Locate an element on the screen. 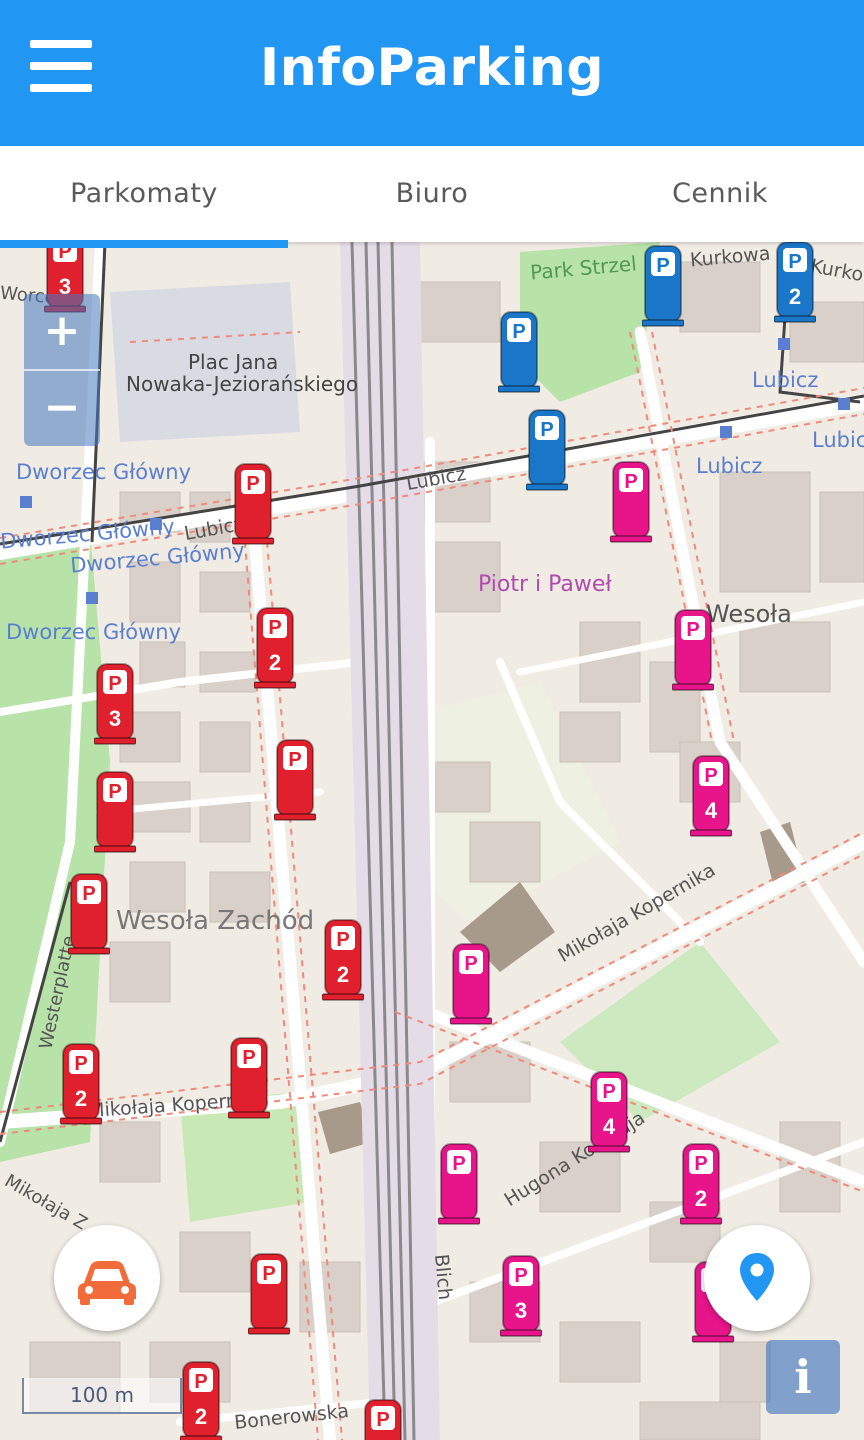  tab-cennik: Cennik is located at coordinates (720, 194).